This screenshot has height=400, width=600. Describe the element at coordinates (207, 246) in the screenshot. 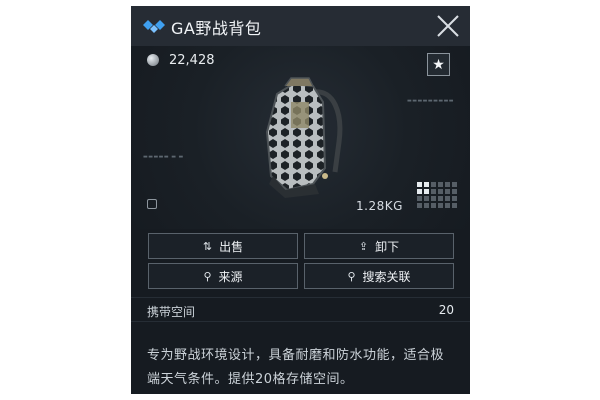

I see `sell-icon: ⇅` at that location.